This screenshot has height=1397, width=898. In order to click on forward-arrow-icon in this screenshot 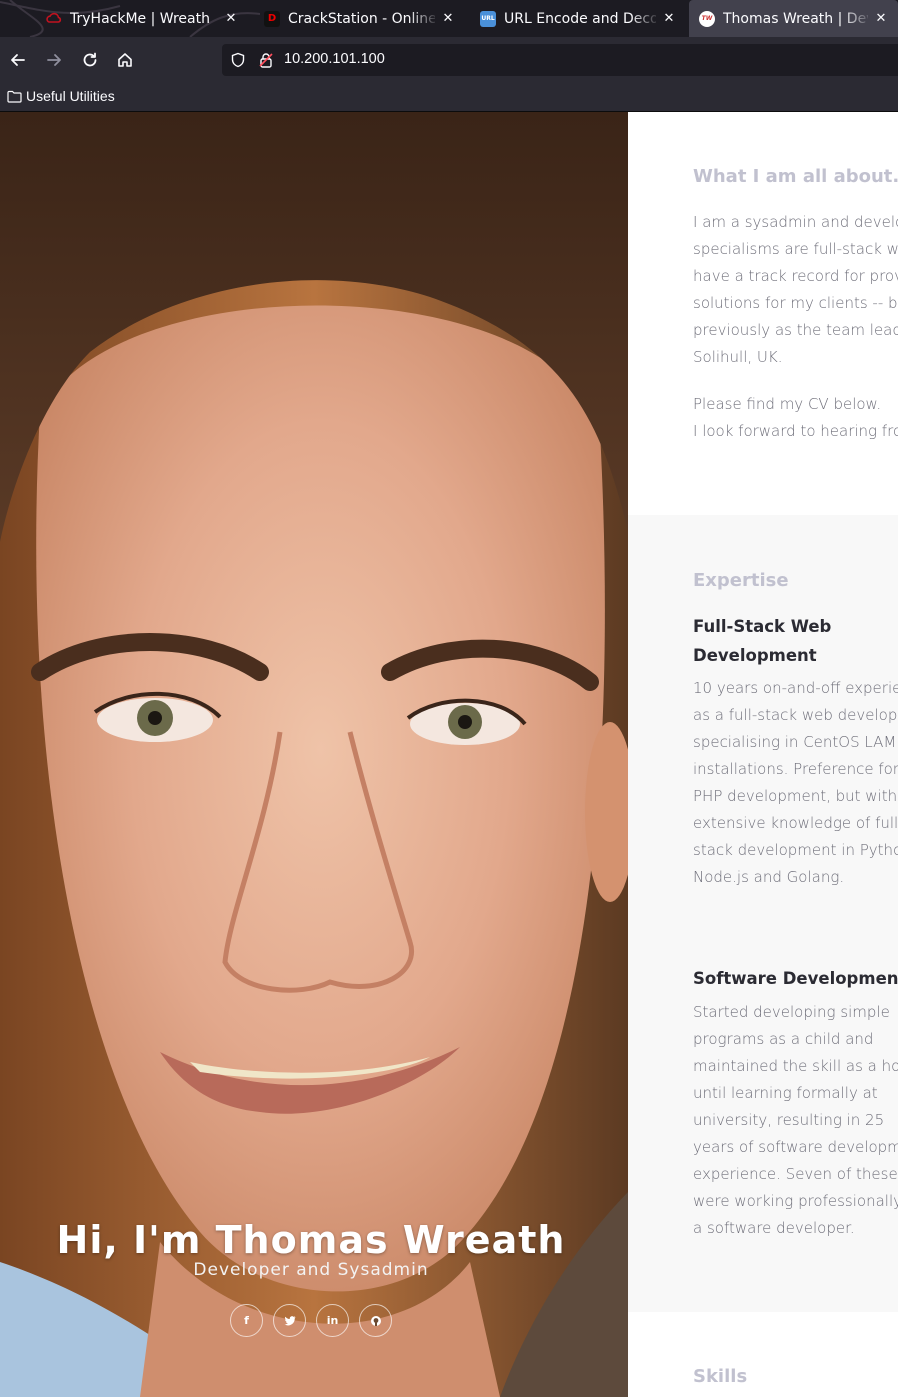, I will do `click(54, 60)`.